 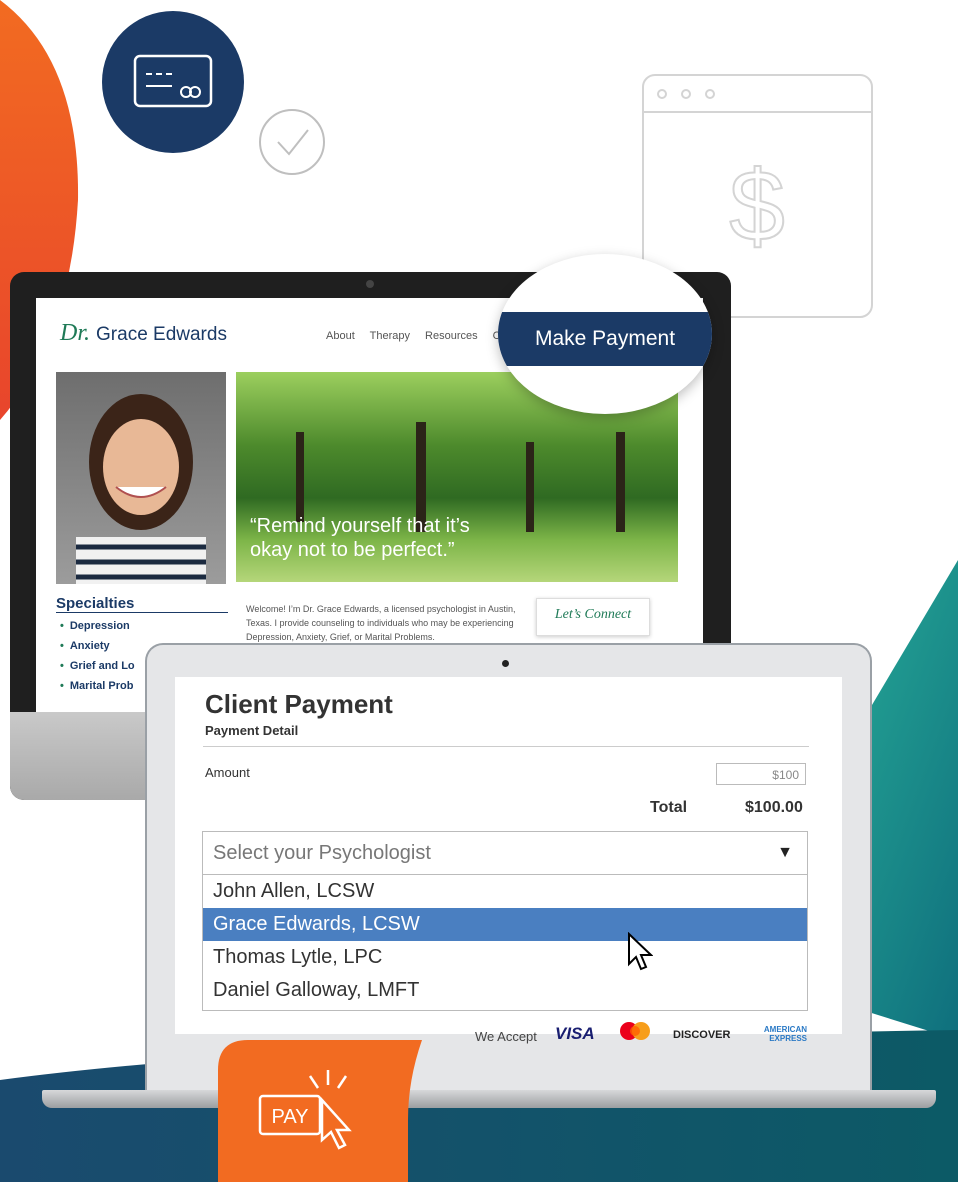 What do you see at coordinates (669, 807) in the screenshot?
I see `total-label: Total` at bounding box center [669, 807].